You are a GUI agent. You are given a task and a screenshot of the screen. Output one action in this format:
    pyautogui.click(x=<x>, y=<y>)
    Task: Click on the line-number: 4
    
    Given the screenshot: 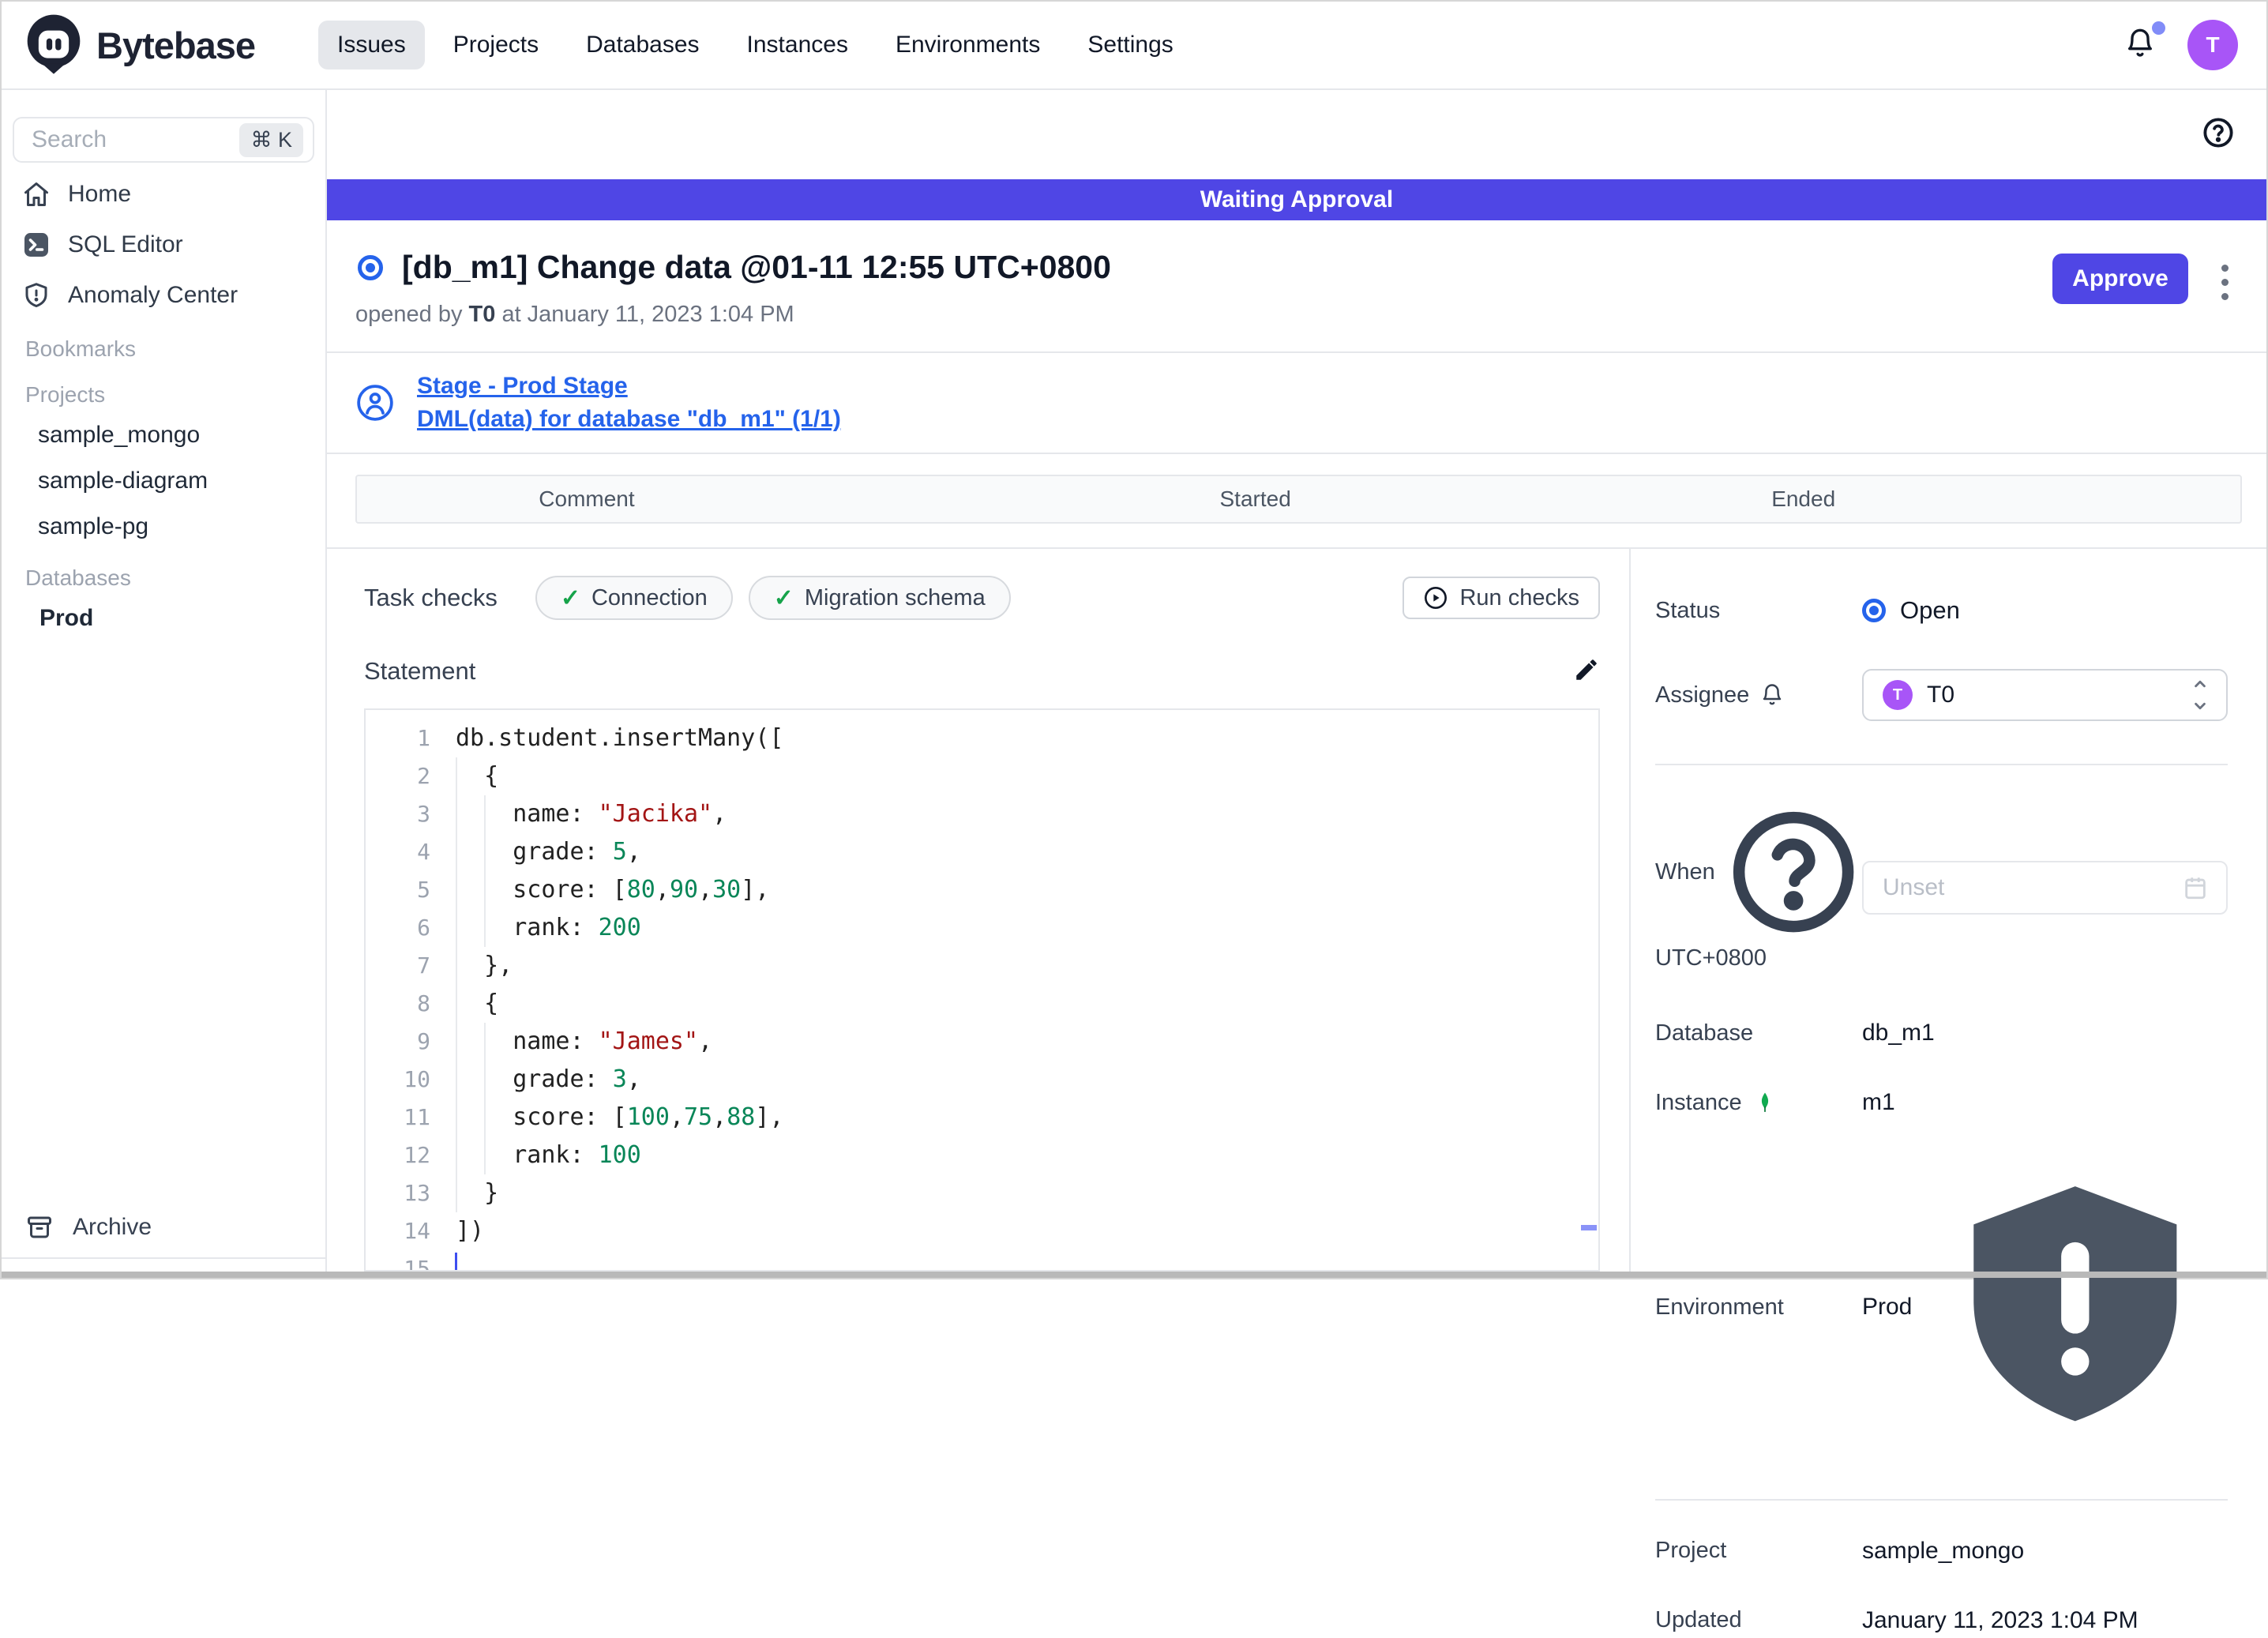 What is the action you would take?
    pyautogui.click(x=423, y=852)
    